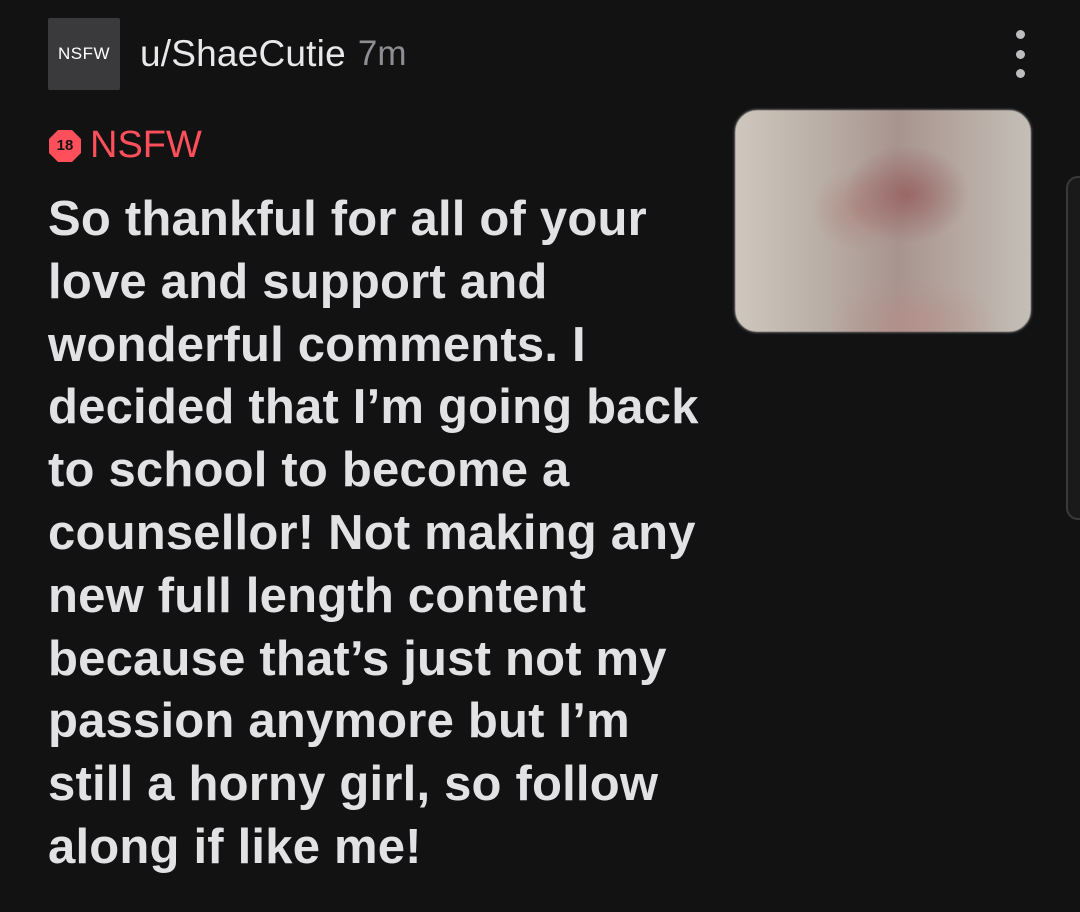  I want to click on more-options-button, so click(1020, 54).